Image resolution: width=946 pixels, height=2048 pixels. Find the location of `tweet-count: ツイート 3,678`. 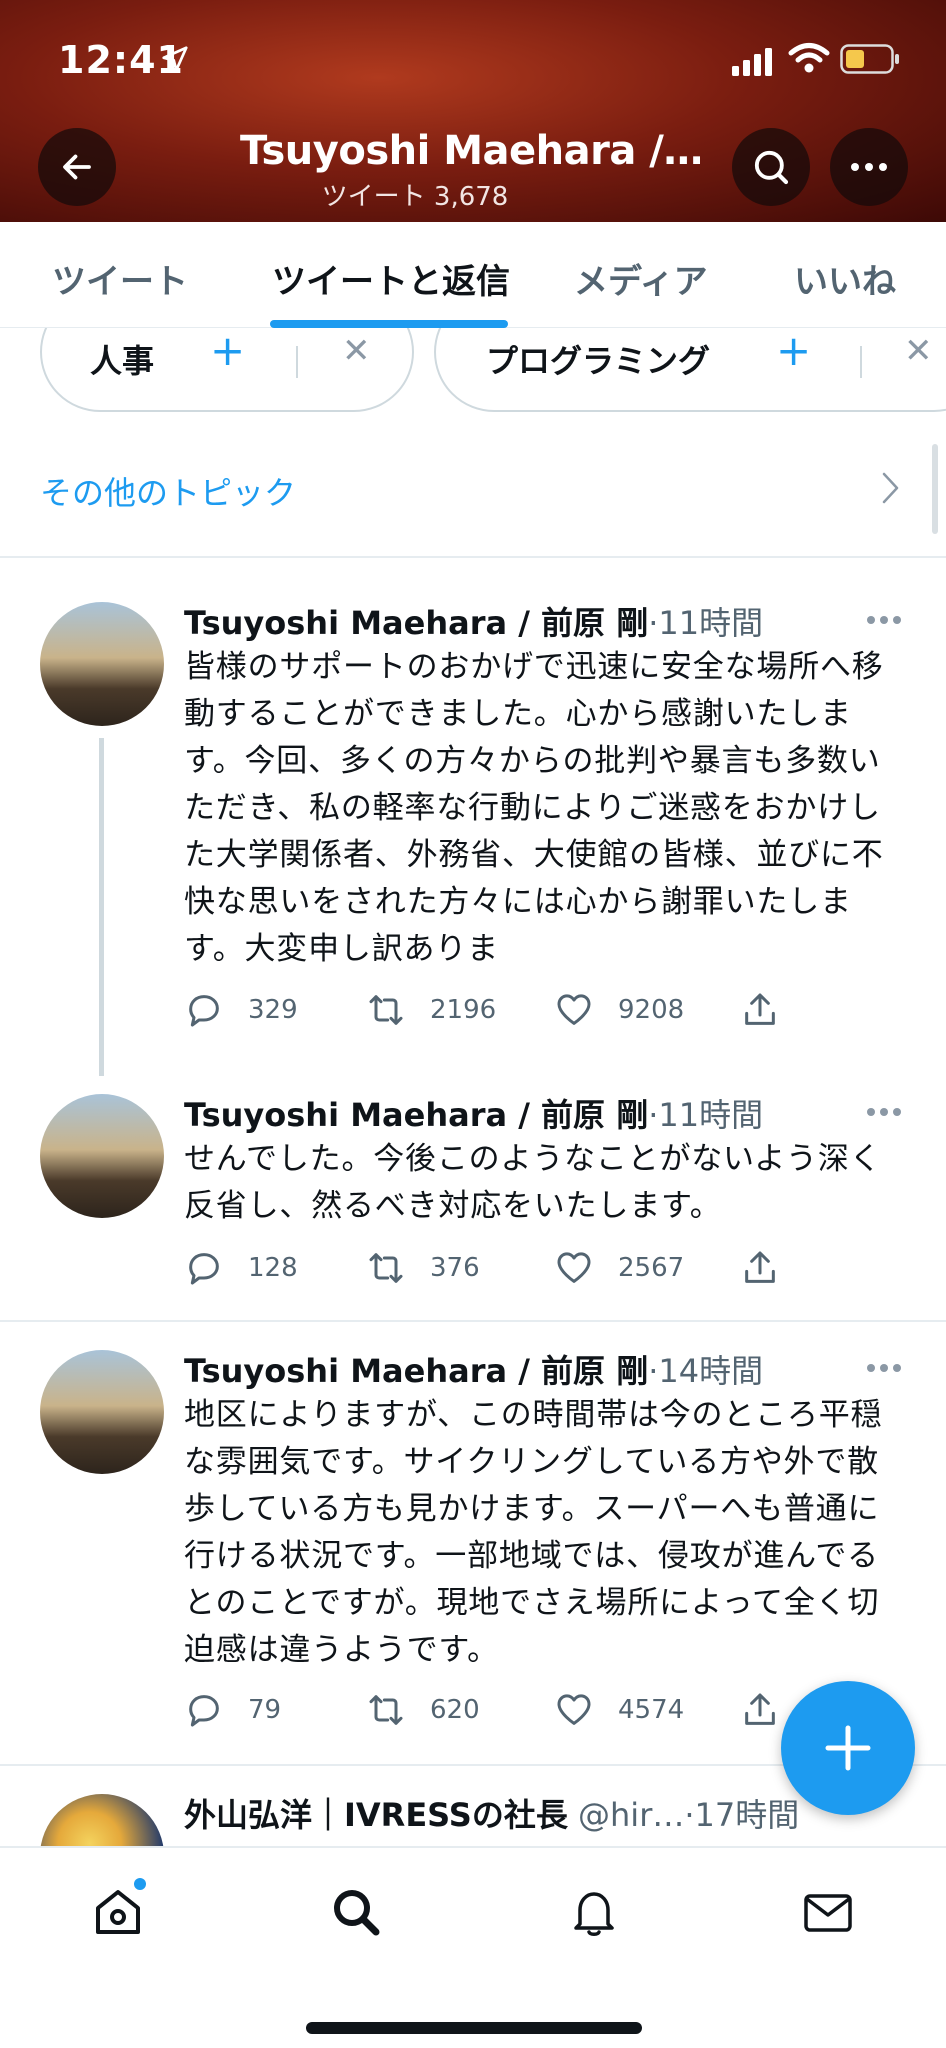

tweet-count: ツイート 3,678 is located at coordinates (415, 197).